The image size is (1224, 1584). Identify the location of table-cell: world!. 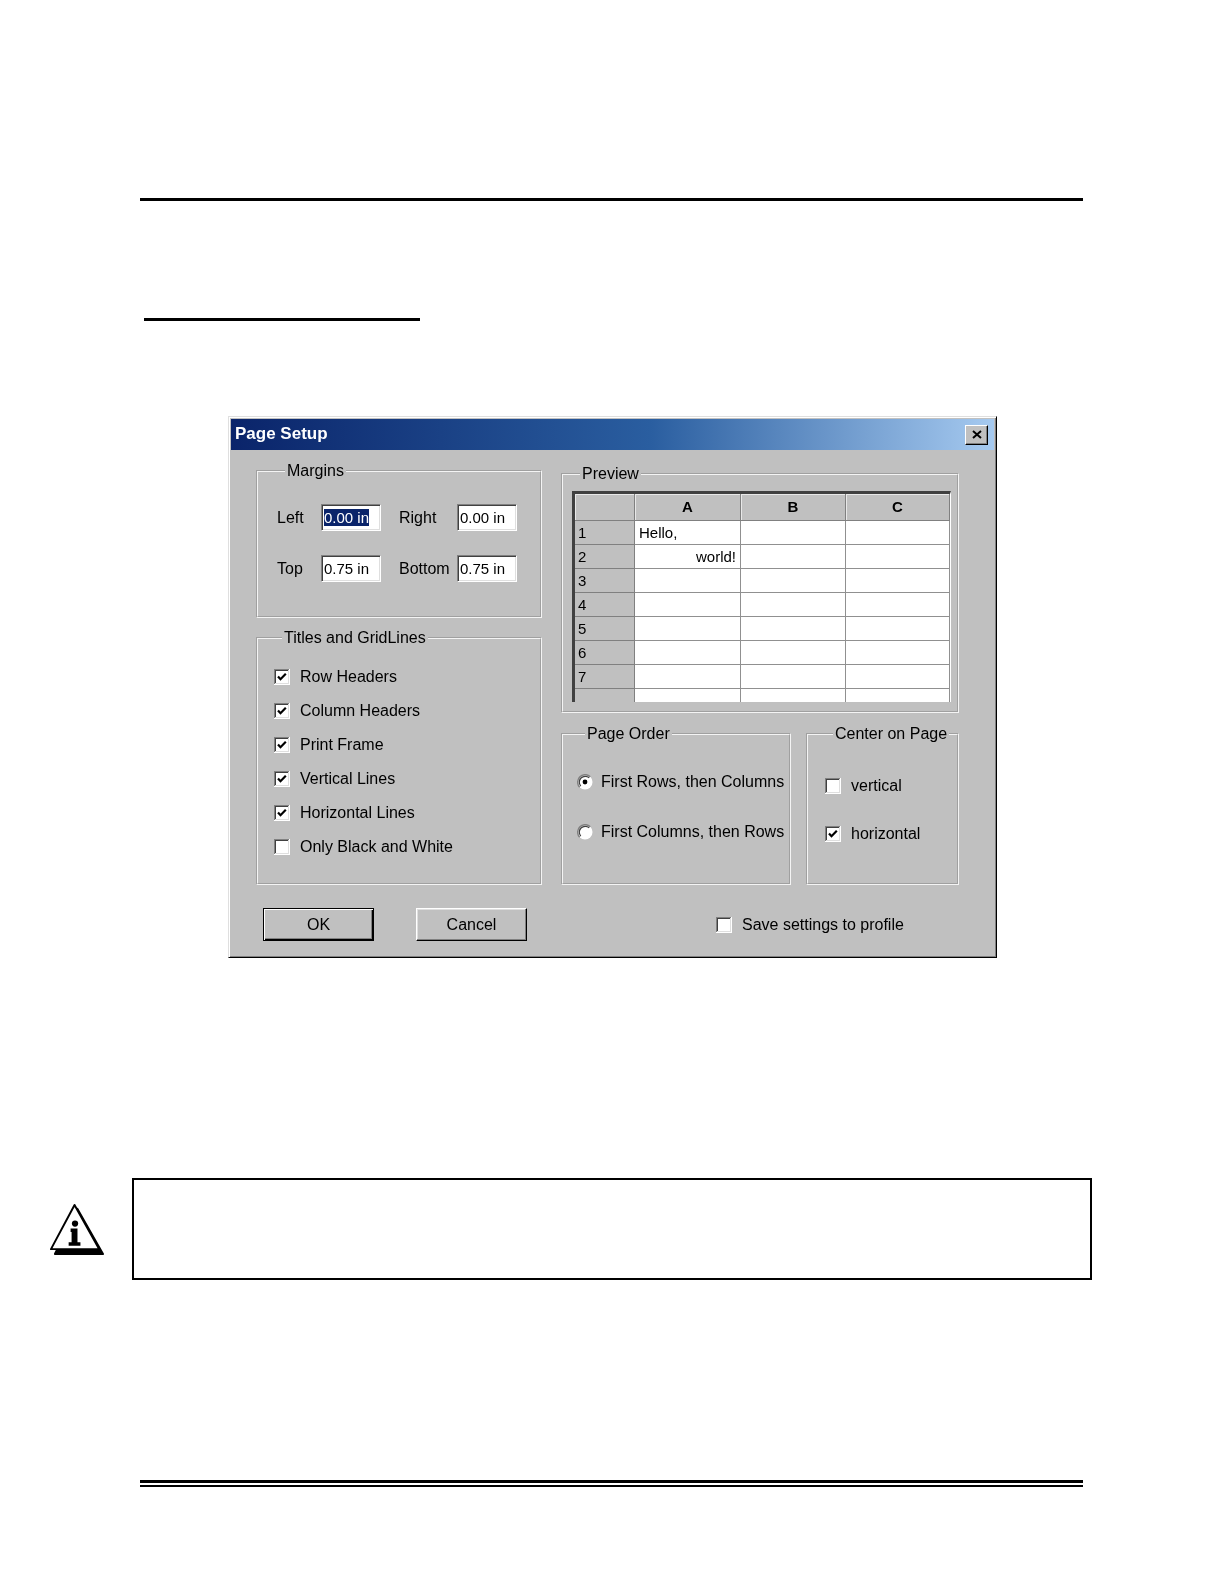
(688, 557).